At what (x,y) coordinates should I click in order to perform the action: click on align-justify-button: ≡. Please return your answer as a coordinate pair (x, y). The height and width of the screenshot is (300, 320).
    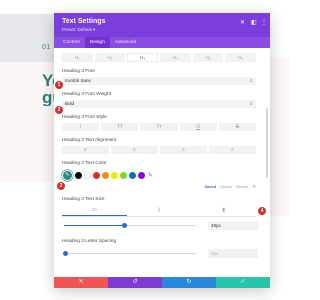
    Looking at the image, I should click on (232, 150).